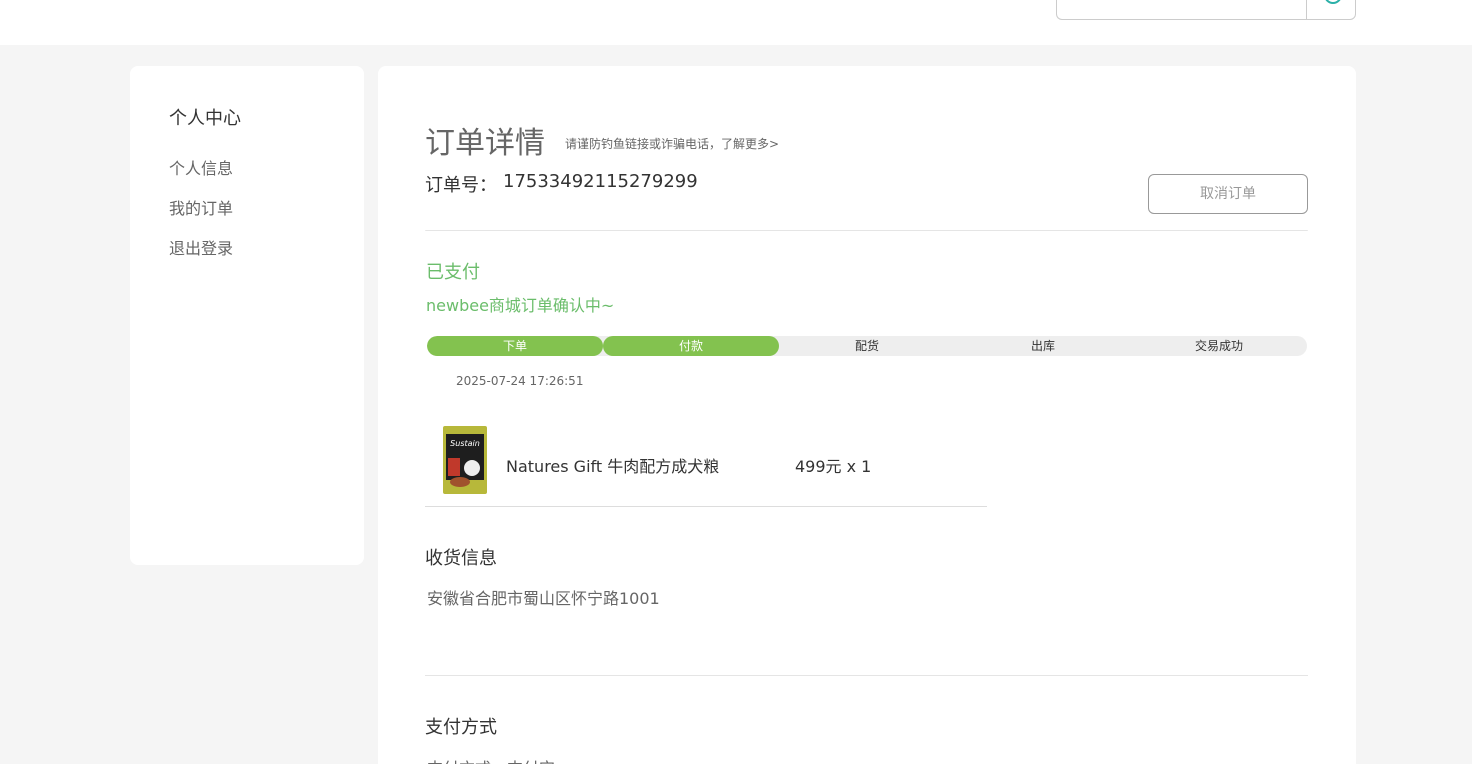 This screenshot has width=1472, height=764. Describe the element at coordinates (543, 598) in the screenshot. I see `shipping-address: 安徽省合肥市蜀山区怀宁路1001` at that location.